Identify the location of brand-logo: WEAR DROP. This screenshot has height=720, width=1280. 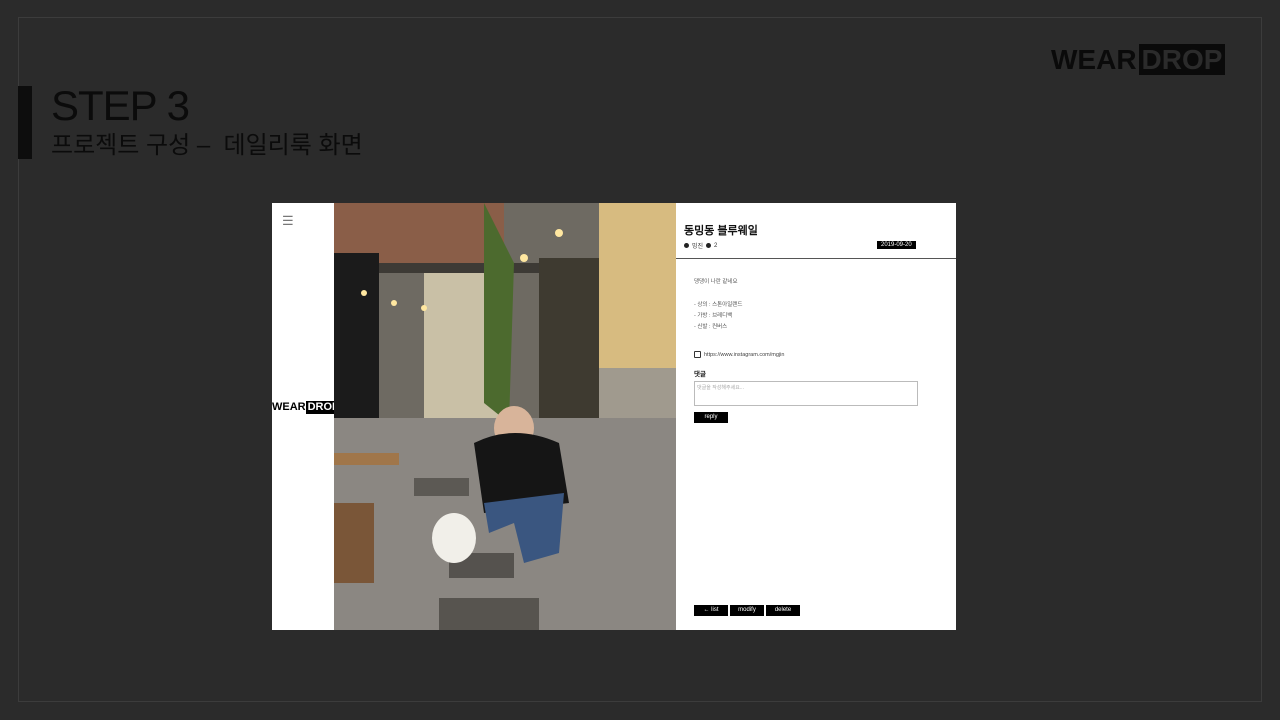
(1138, 59).